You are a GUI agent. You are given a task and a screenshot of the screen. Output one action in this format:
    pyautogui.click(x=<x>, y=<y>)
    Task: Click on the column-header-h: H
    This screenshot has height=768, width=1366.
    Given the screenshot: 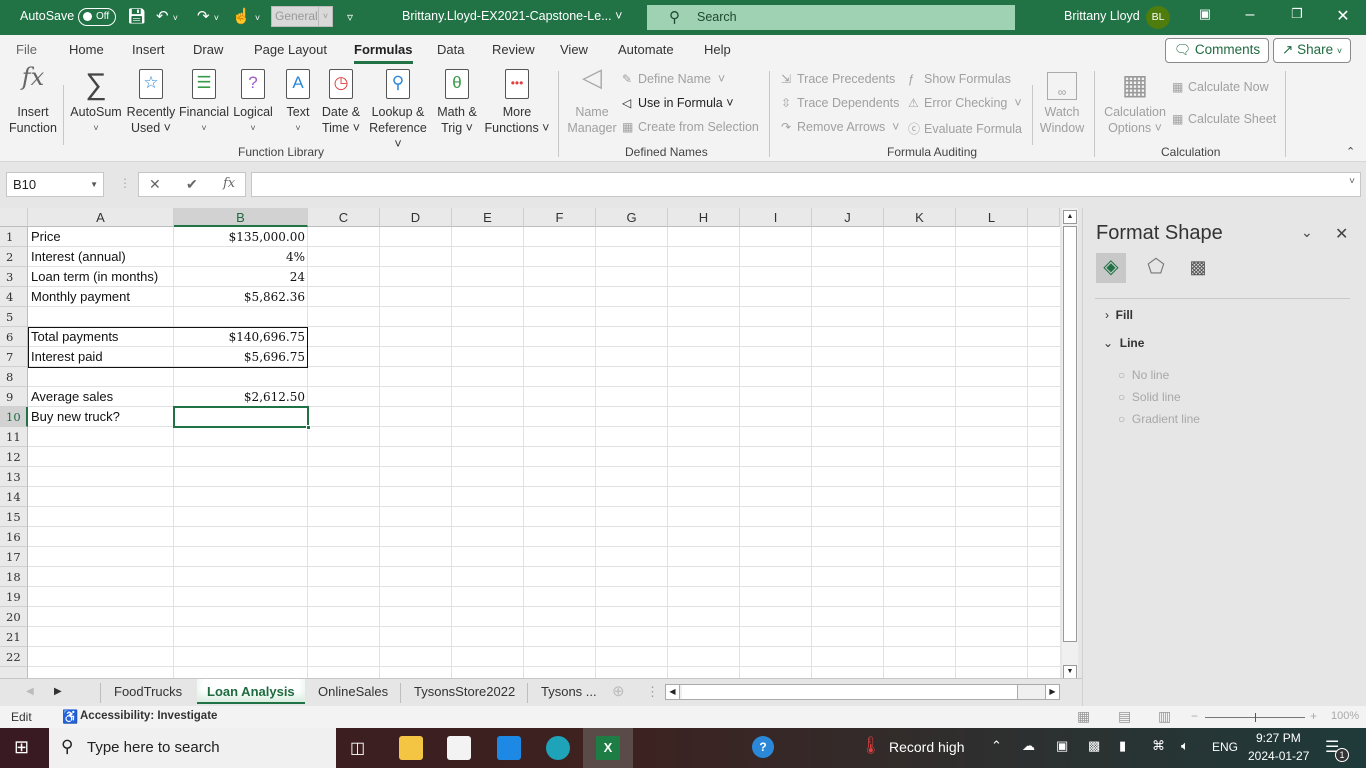 What is the action you would take?
    pyautogui.click(x=704, y=217)
    